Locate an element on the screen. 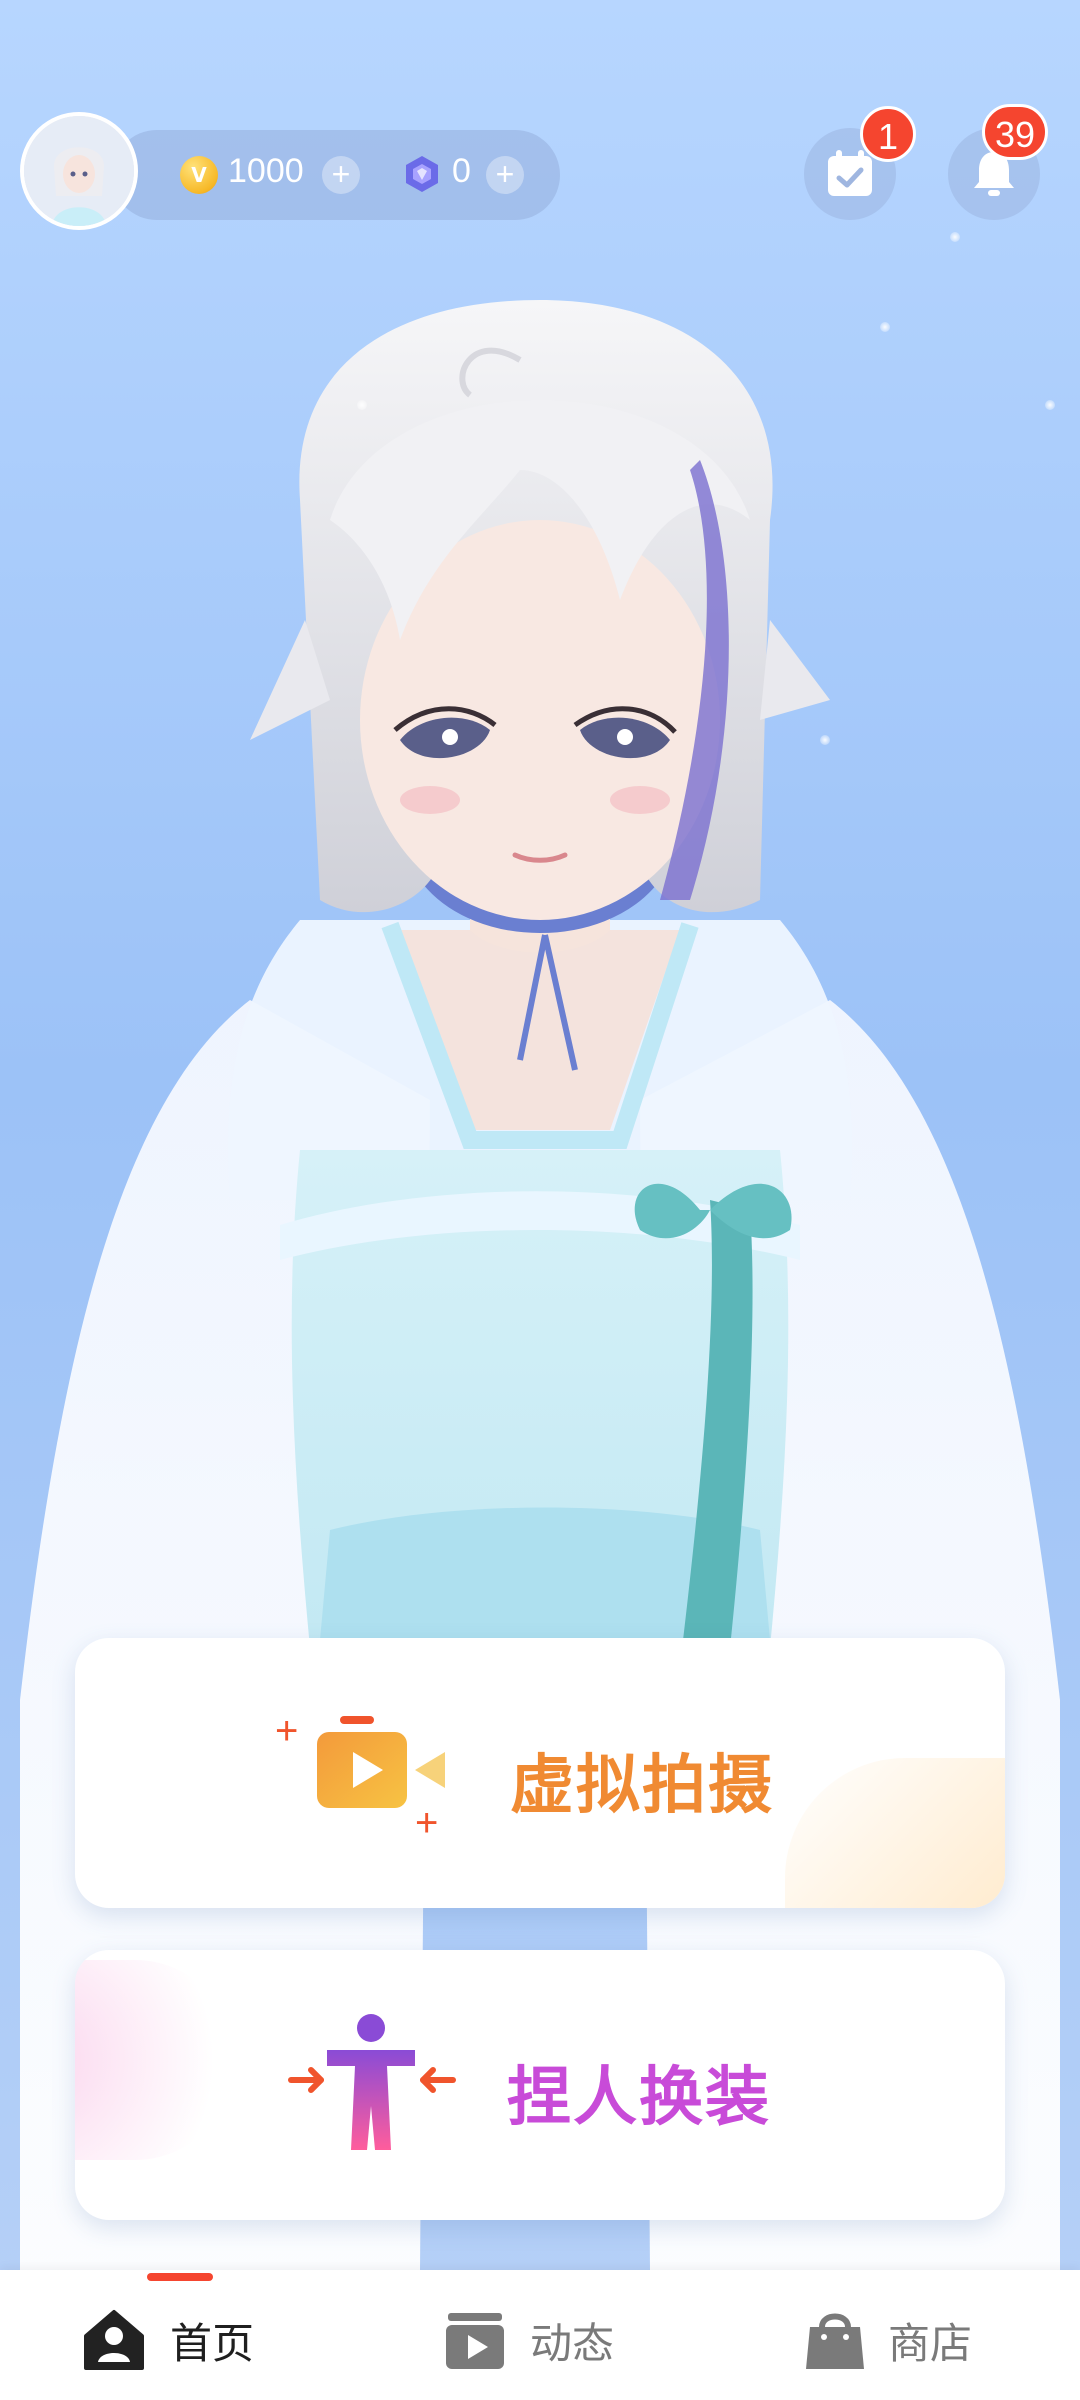  person-arrows-icon is located at coordinates (372, 2082).